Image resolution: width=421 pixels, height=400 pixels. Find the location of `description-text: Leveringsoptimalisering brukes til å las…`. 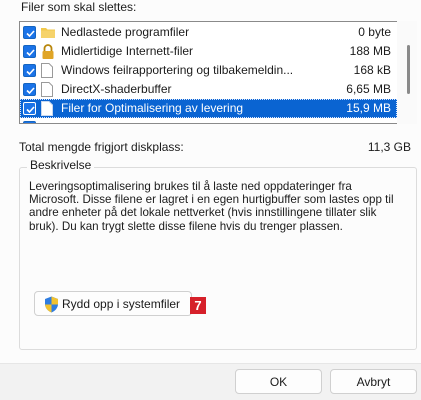

description-text: Leveringsoptimalisering brukes til å las… is located at coordinates (211, 206).